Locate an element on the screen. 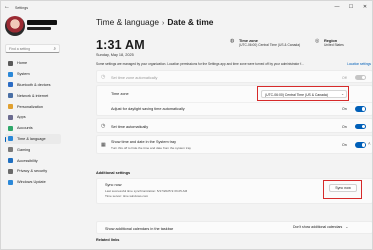 The width and height of the screenshot is (373, 250). sidebar-item-label: Windows Update is located at coordinates (31, 182).